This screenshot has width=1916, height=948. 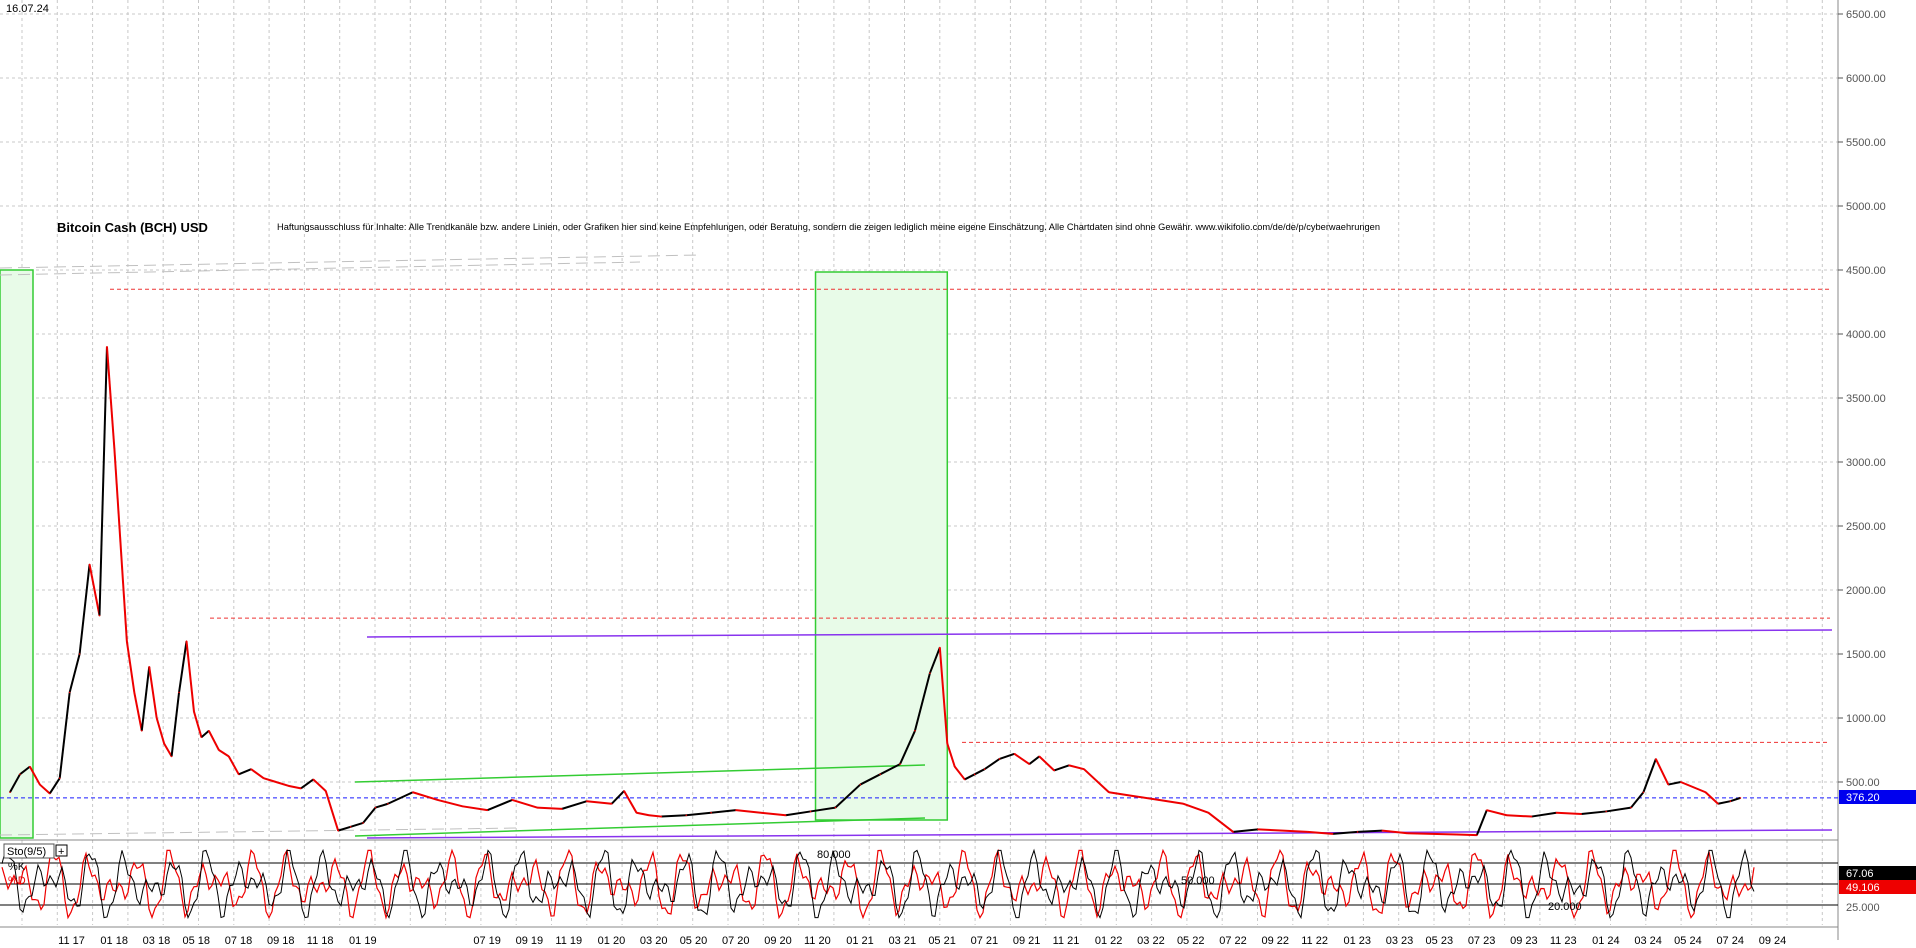 What do you see at coordinates (1866, 719) in the screenshot?
I see `y-tick-label: 1000.00` at bounding box center [1866, 719].